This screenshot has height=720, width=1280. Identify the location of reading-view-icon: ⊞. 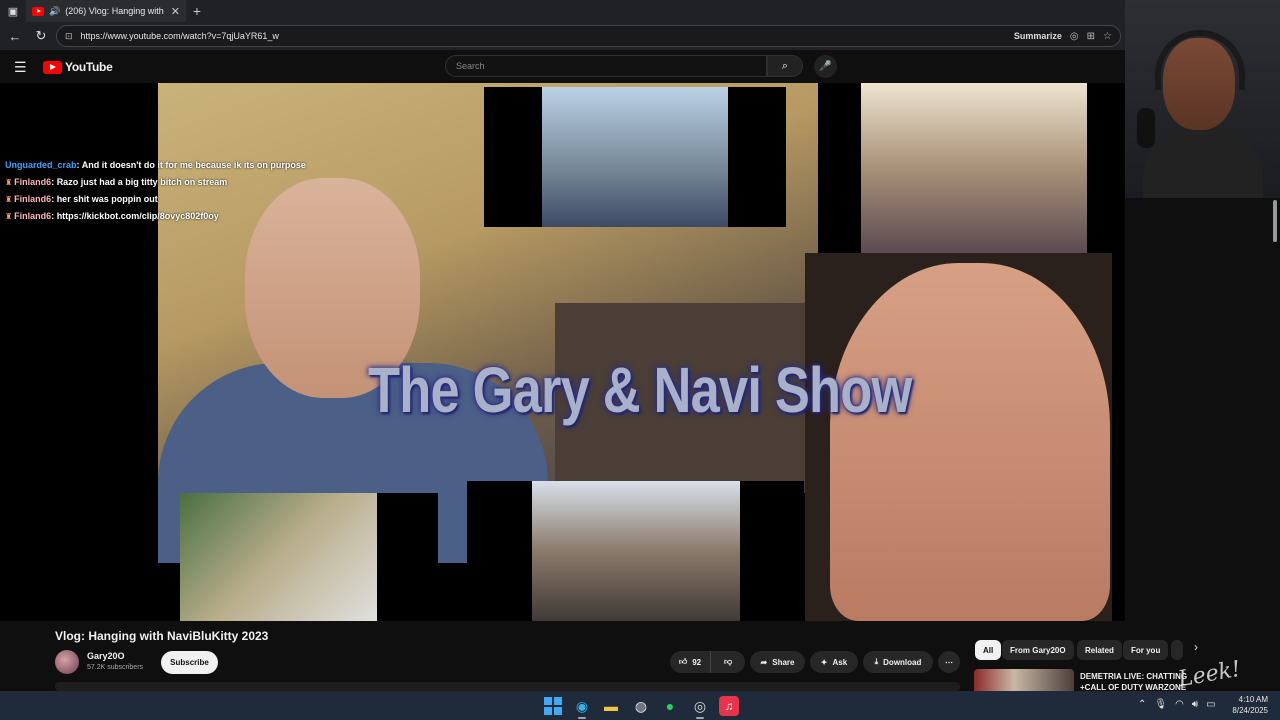
(1091, 36).